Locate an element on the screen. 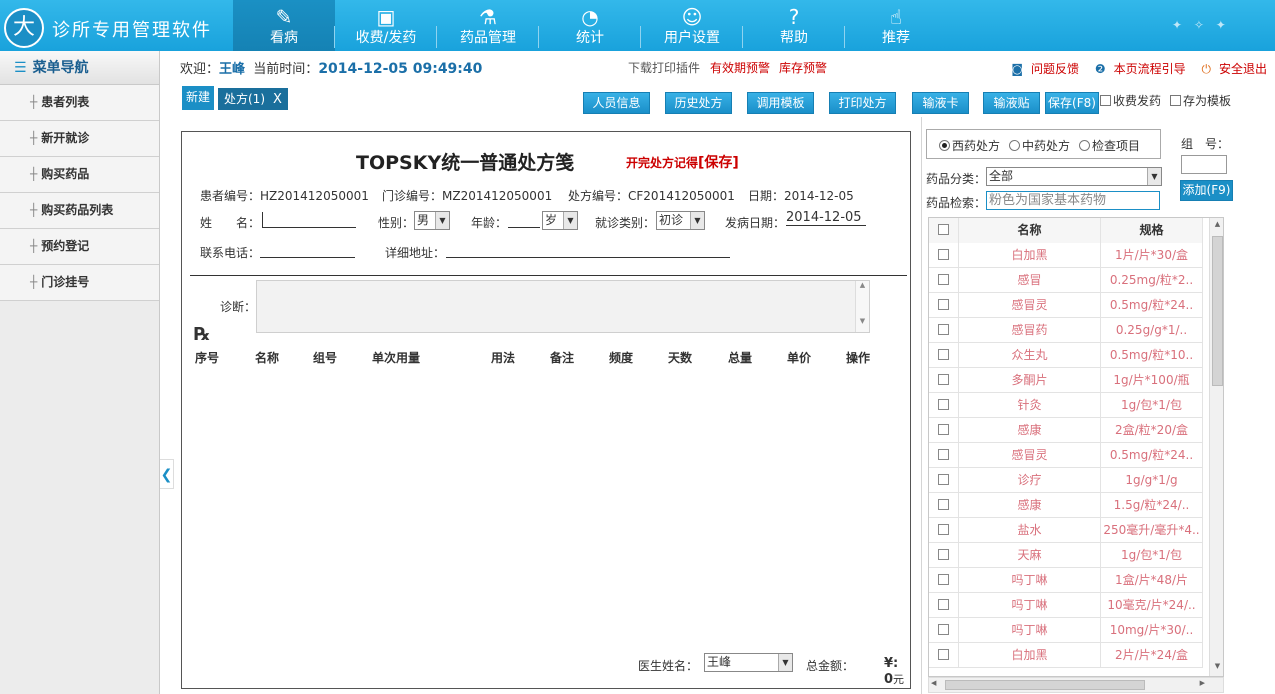 This screenshot has width=1275, height=694. sidebar-item-new-visit: ┼ 新开就诊 is located at coordinates (79, 139).